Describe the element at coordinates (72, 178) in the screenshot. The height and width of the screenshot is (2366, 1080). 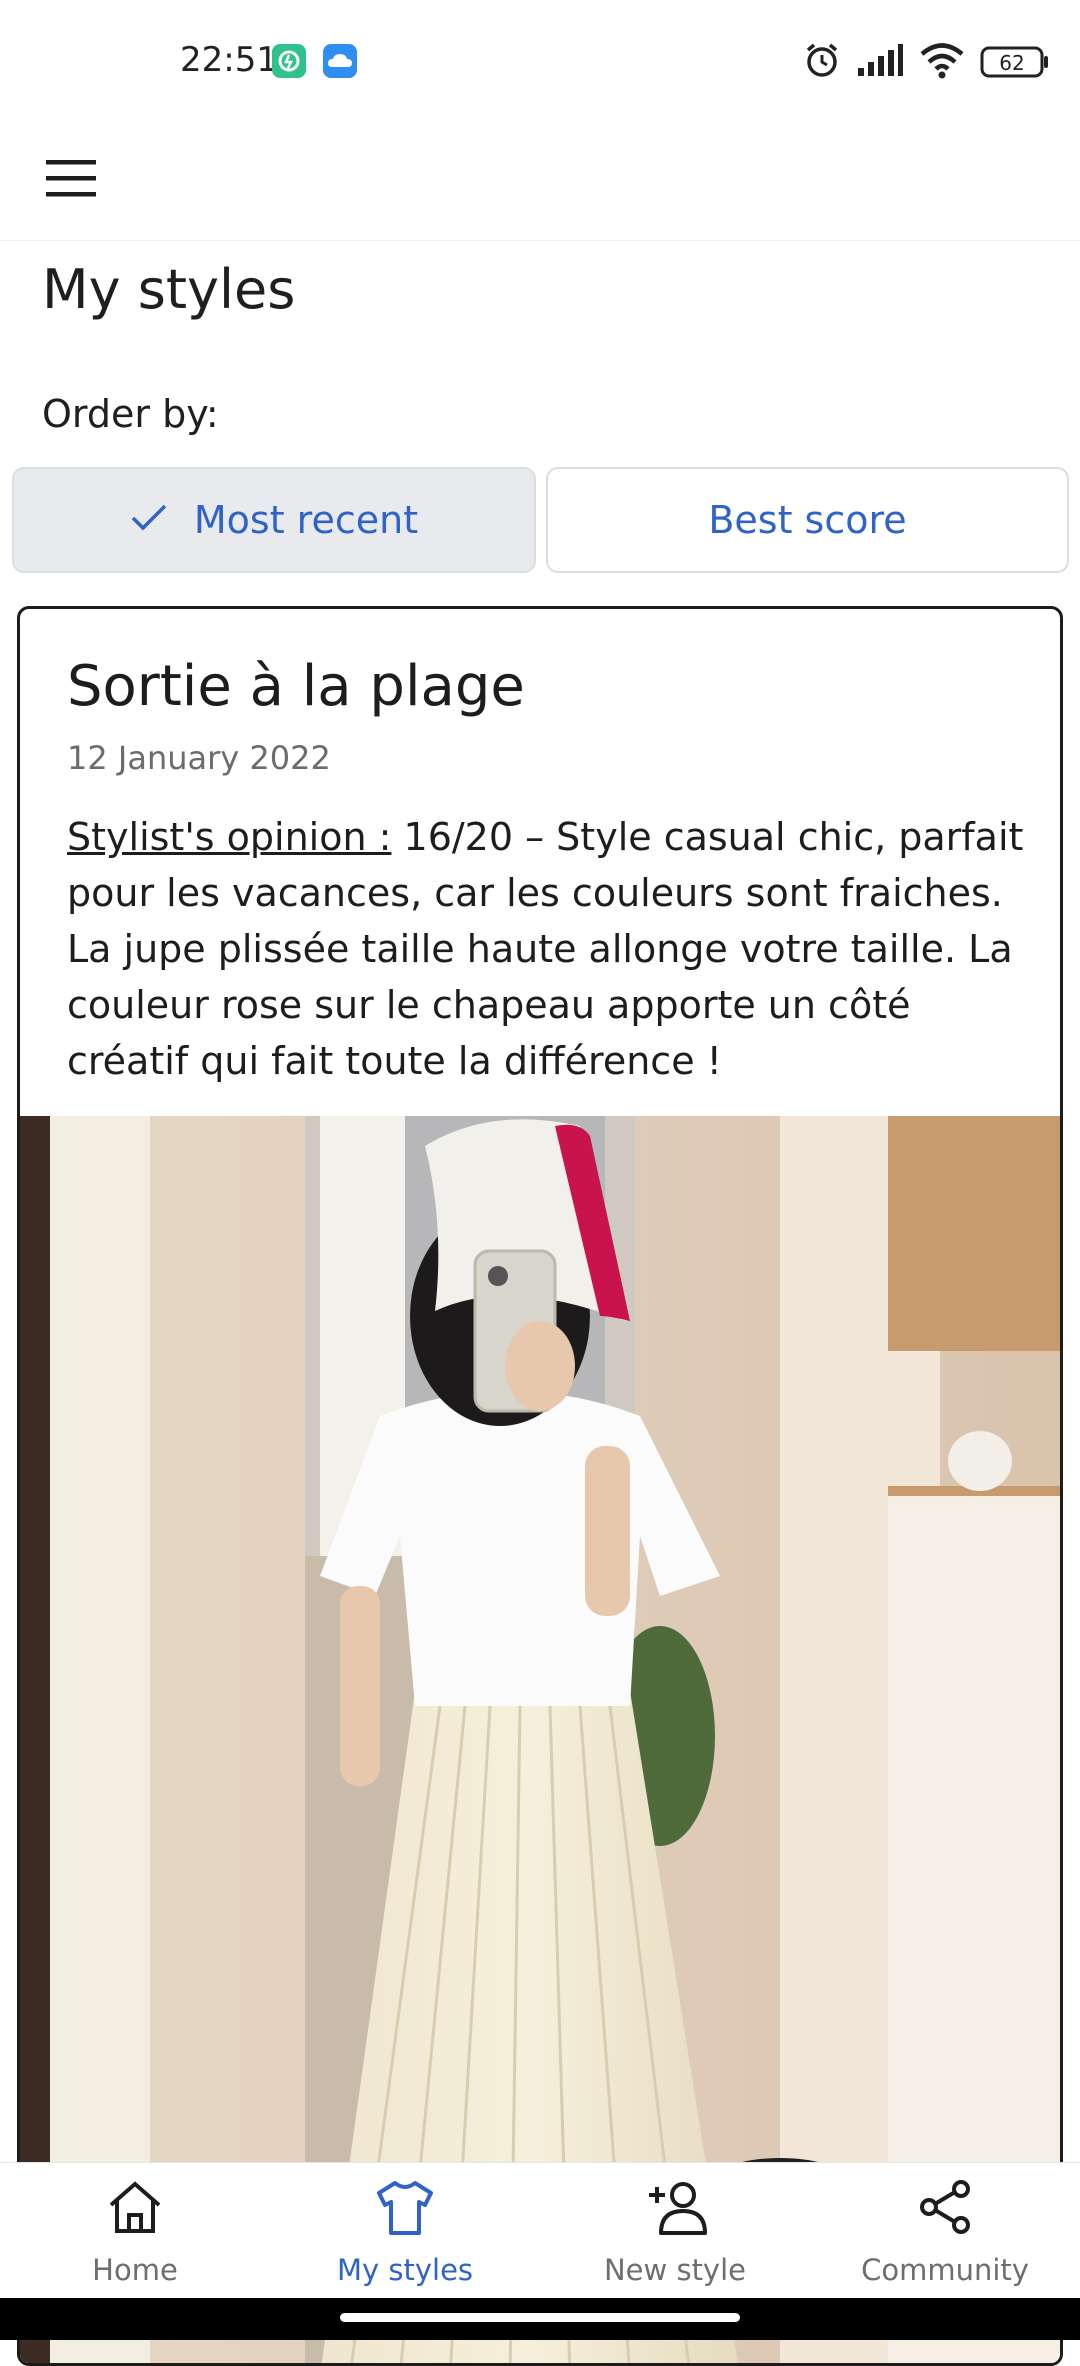
I see `hamburger-menu-icon` at that location.